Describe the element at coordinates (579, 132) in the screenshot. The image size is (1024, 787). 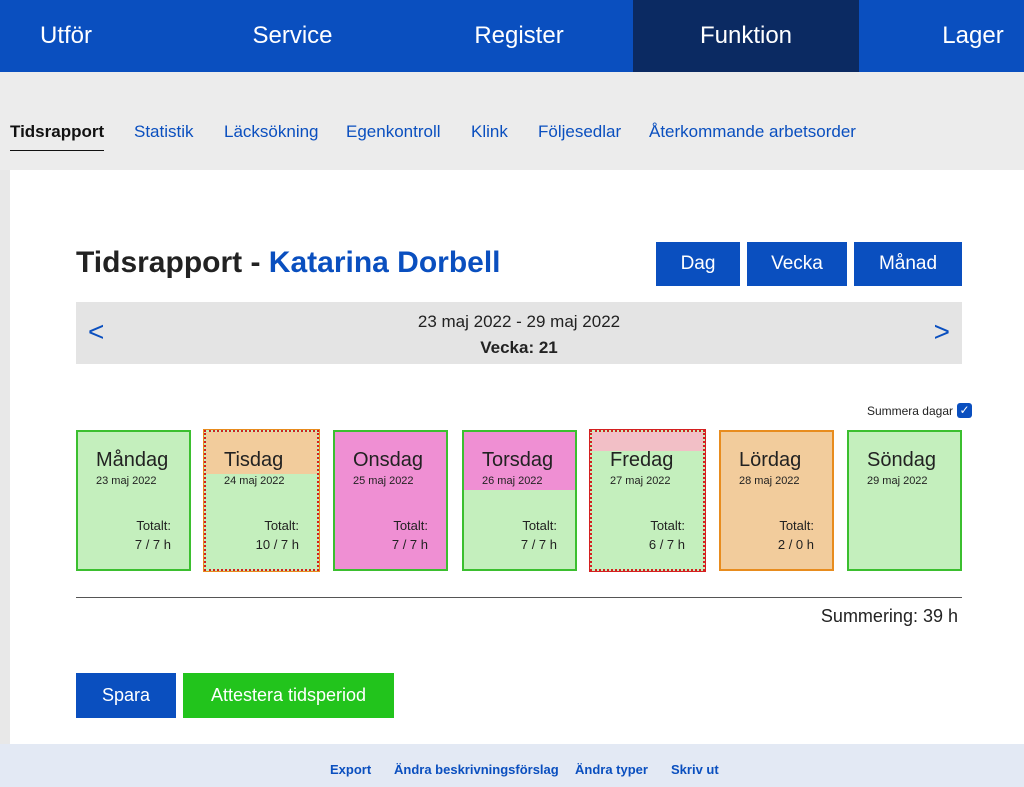
I see `tab-foljesedlar: Följesedlar` at that location.